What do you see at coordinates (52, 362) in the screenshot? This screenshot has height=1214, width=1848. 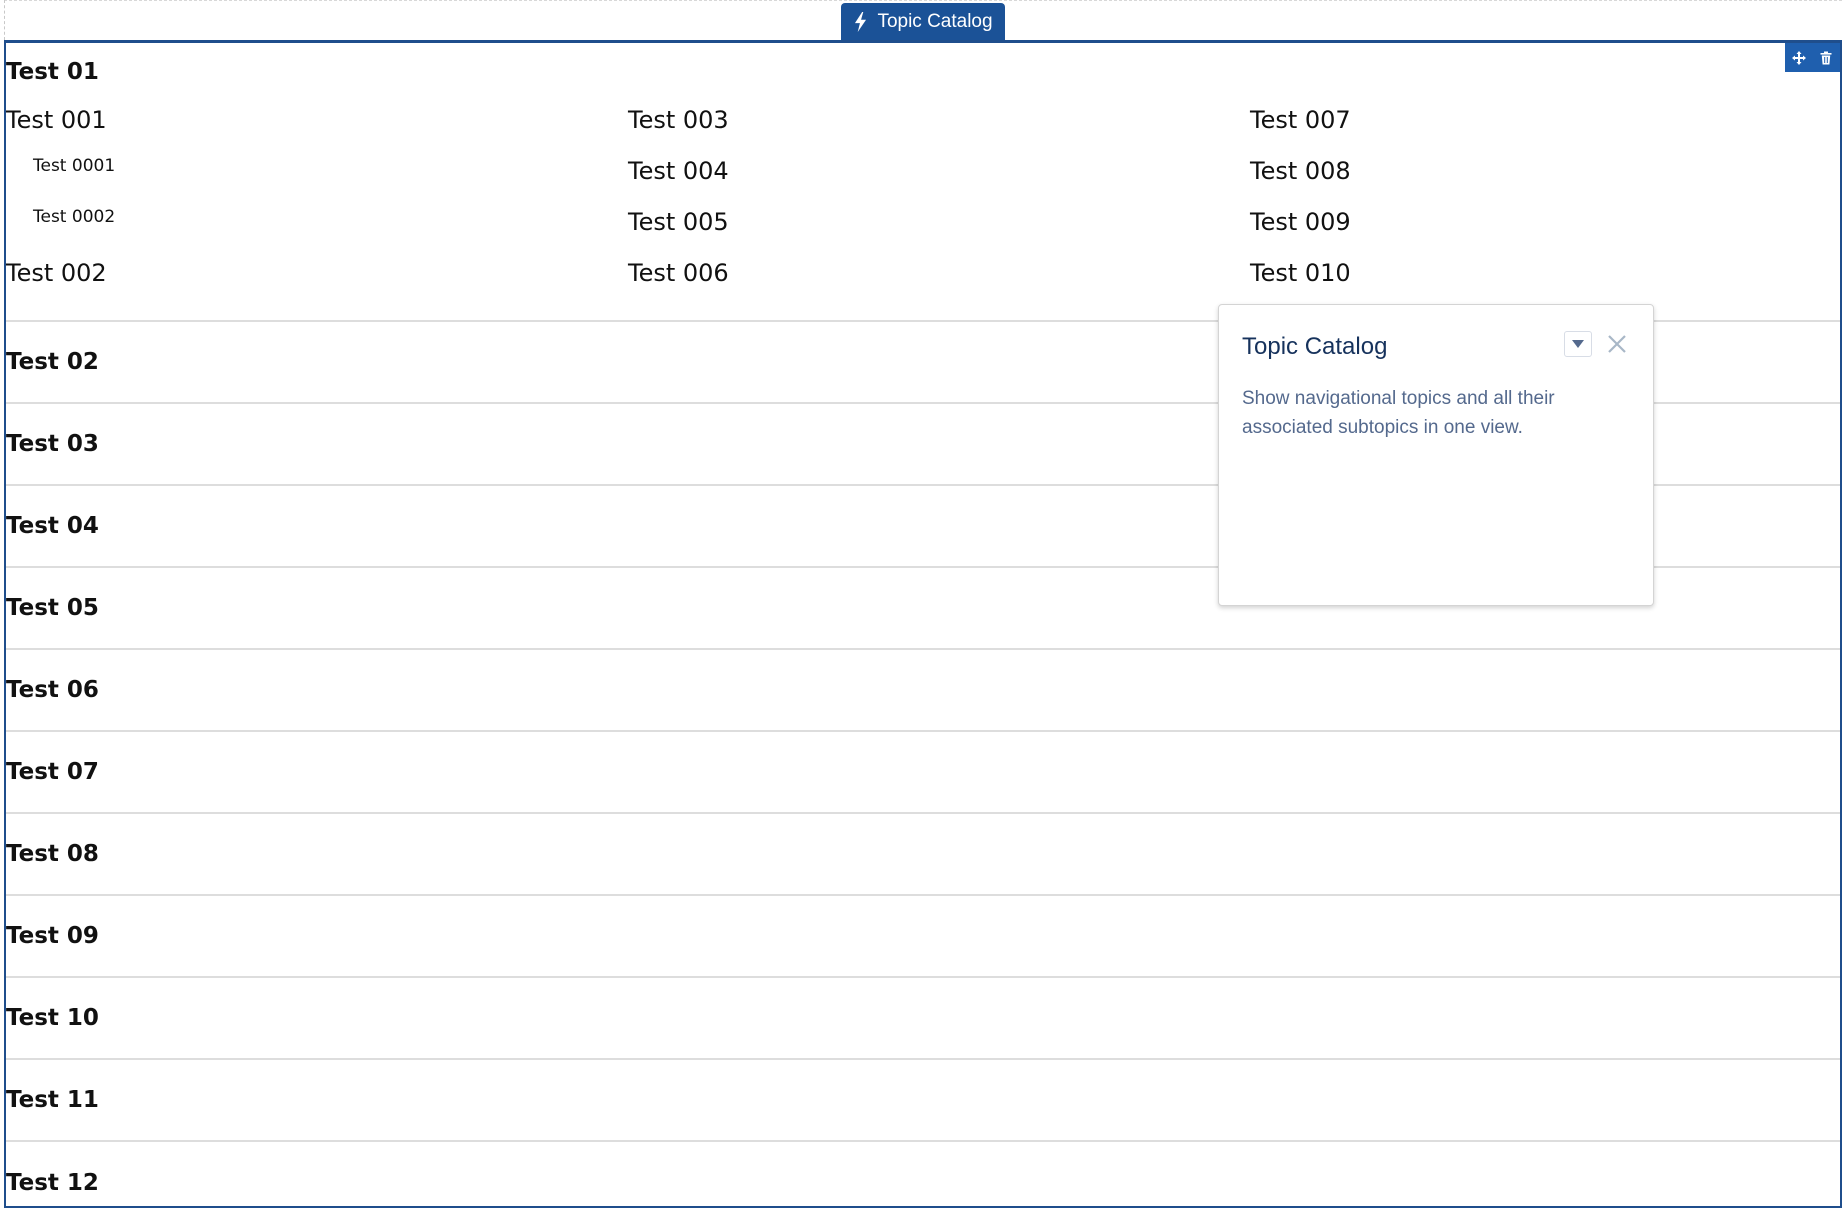 I see `topic-title: Test 02` at bounding box center [52, 362].